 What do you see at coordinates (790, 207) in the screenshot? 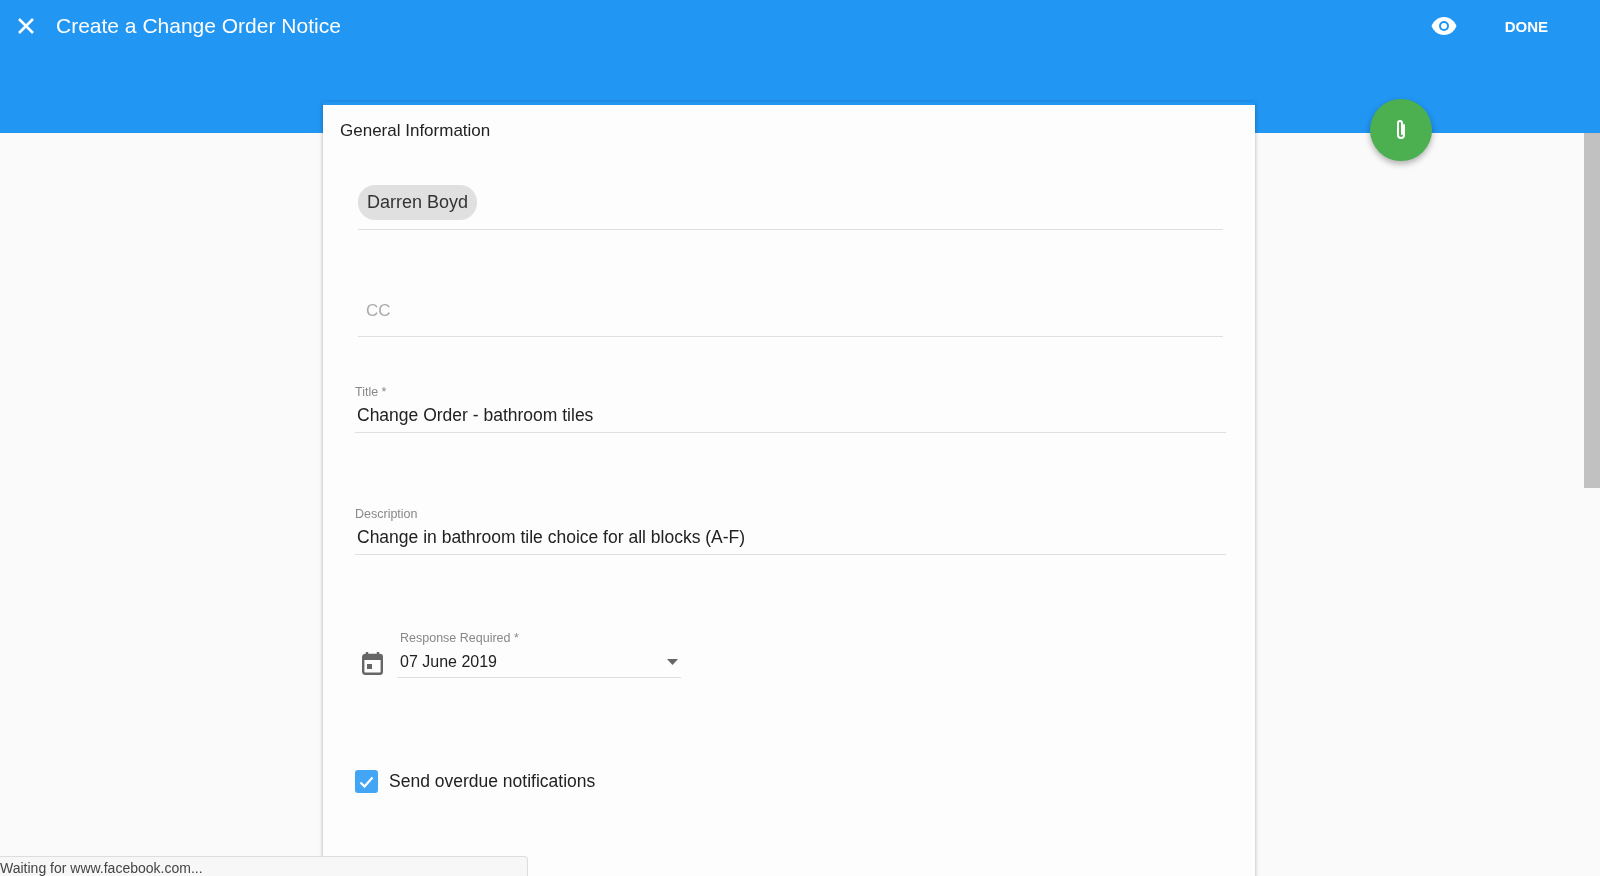
I see `recipient-field: Darren Boyd` at bounding box center [790, 207].